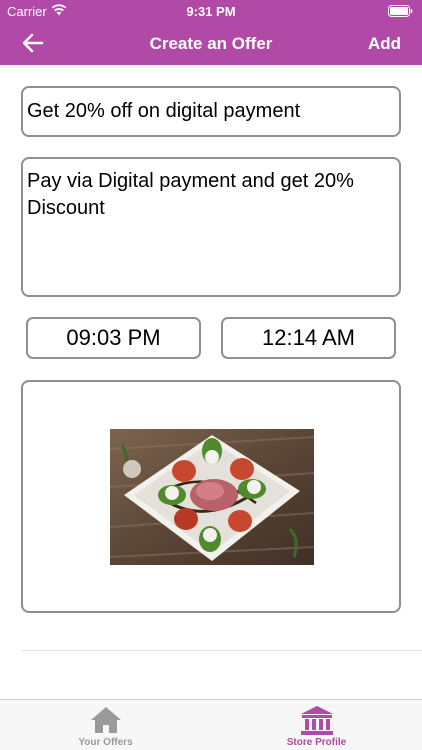  I want to click on navigation-bar: Create an Offer Add, so click(211, 43).